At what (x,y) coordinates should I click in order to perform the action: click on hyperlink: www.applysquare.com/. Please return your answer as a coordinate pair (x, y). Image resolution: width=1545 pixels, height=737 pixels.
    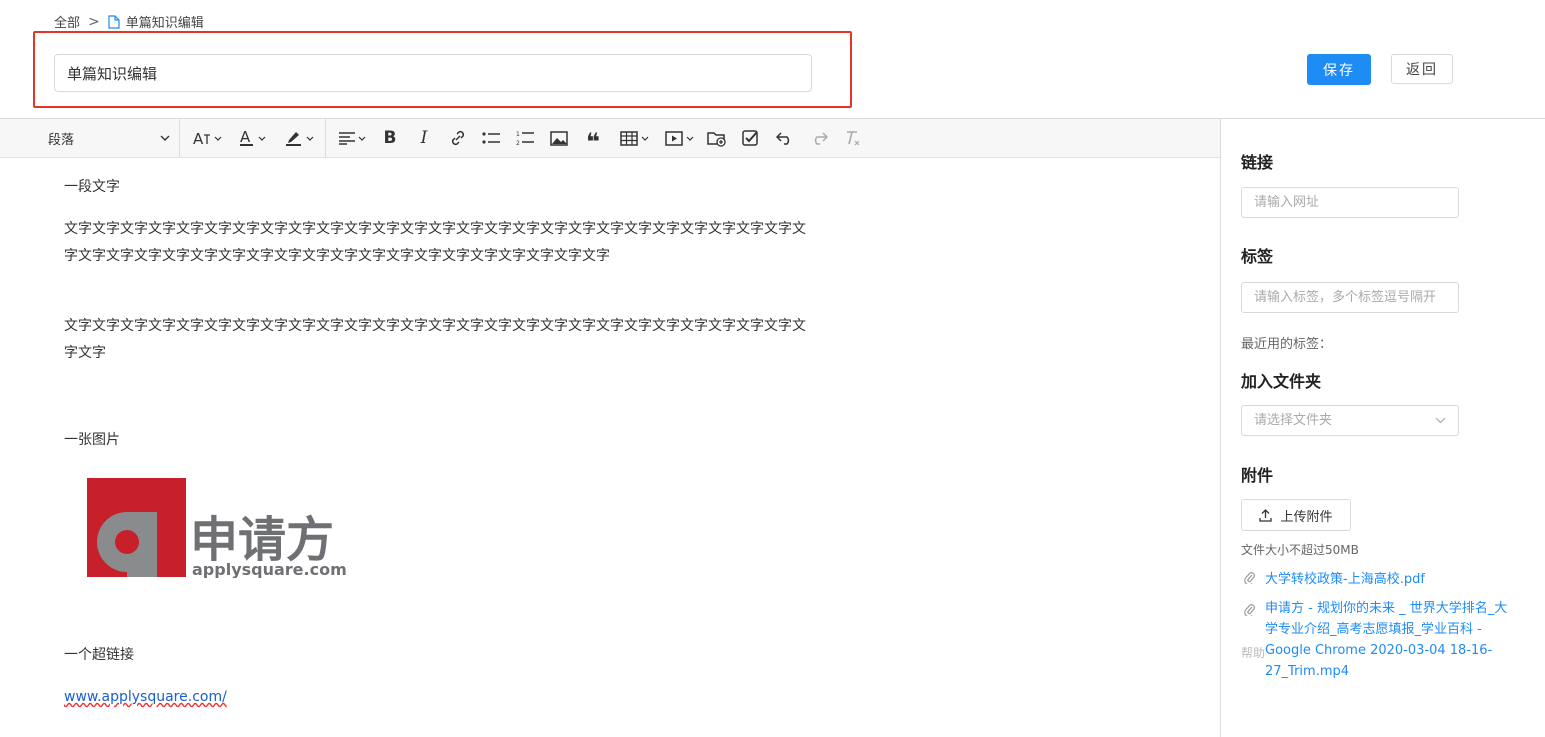
    Looking at the image, I should click on (145, 697).